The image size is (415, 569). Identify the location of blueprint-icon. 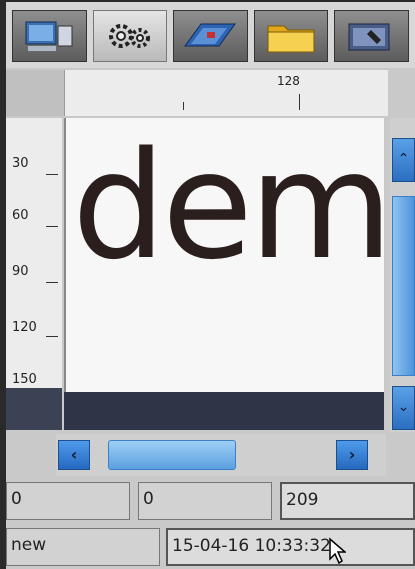
(210, 35).